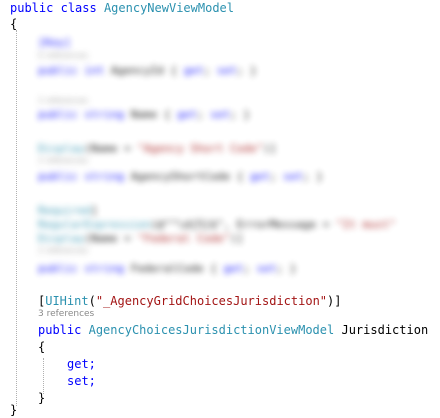  I want to click on class-name: AgencyNewViewModel, so click(168, 8).